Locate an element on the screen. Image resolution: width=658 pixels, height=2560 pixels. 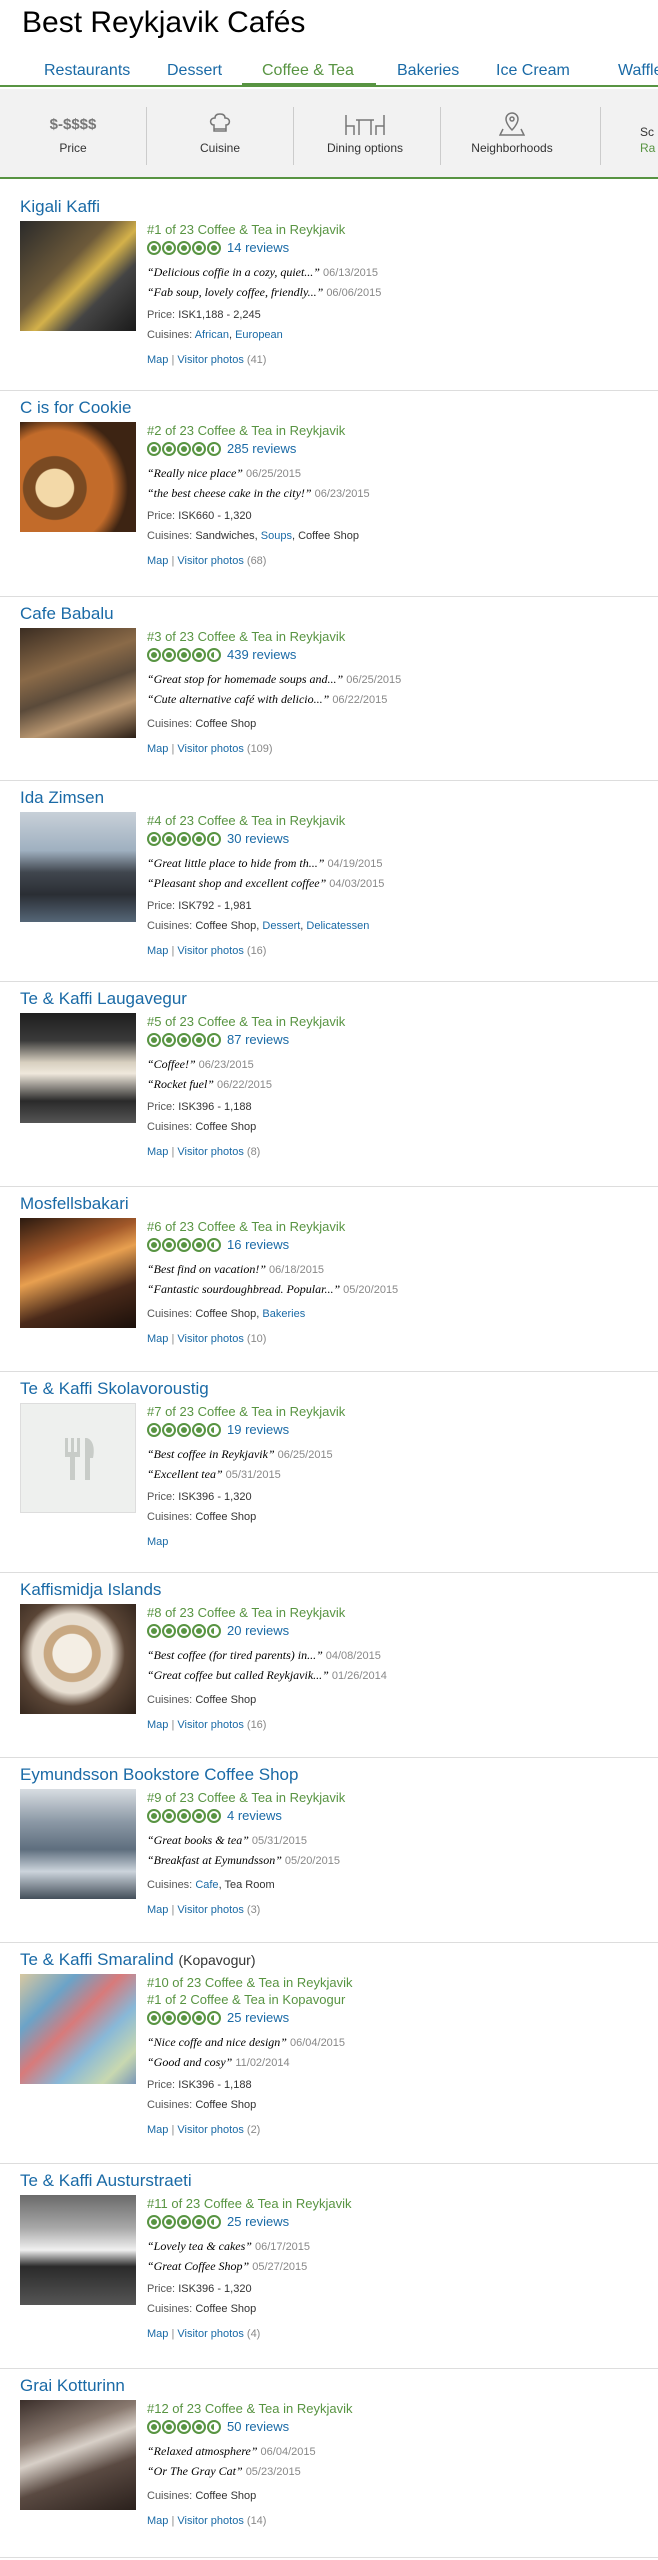
review-quote-text: “Or The Gray Cat” is located at coordinates (195, 2471).